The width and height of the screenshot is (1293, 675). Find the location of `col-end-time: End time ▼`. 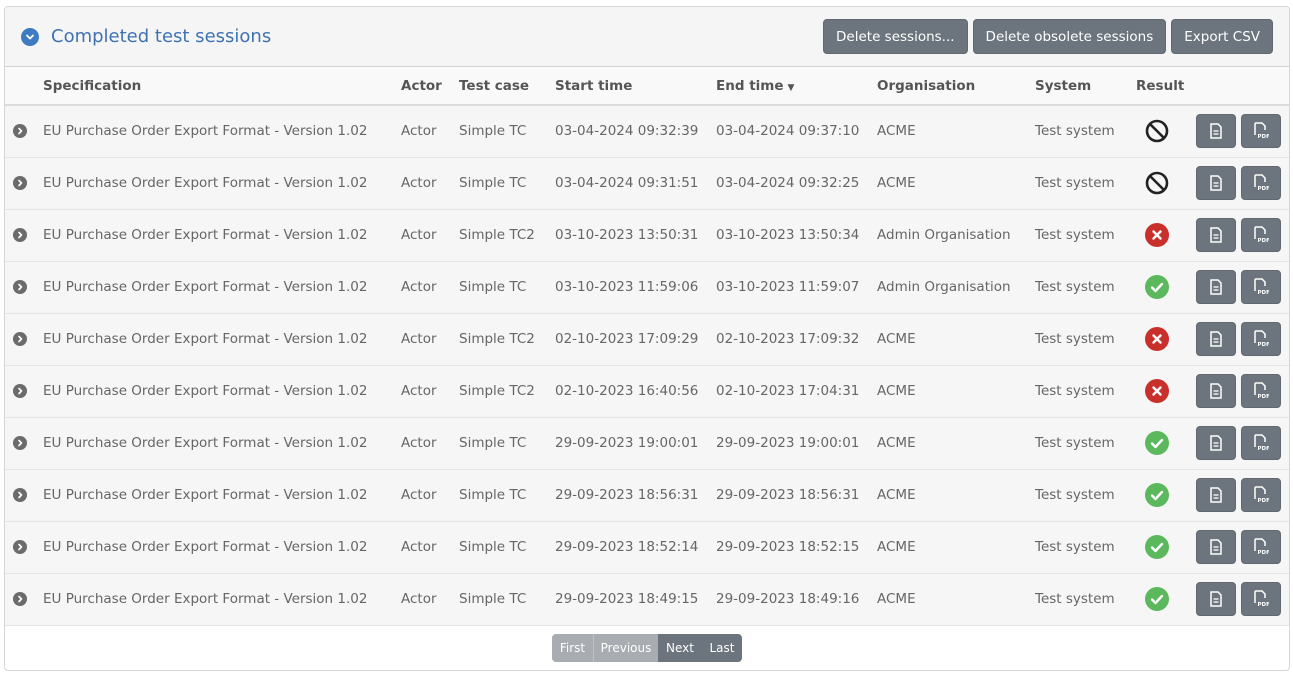

col-end-time: End time ▼ is located at coordinates (796, 86).